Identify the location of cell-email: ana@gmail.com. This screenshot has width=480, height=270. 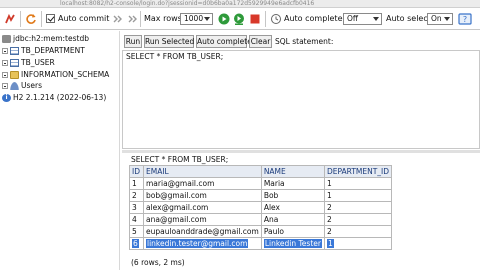
(202, 219).